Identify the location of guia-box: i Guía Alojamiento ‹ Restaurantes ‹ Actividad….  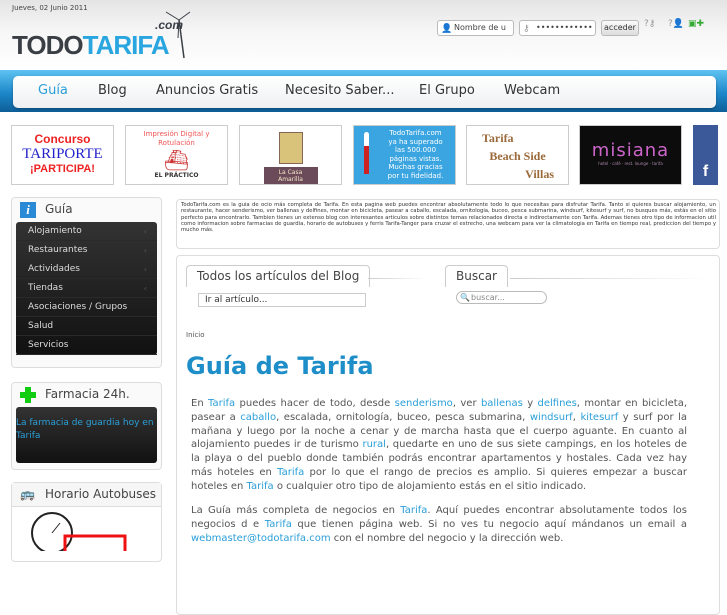
(86, 282).